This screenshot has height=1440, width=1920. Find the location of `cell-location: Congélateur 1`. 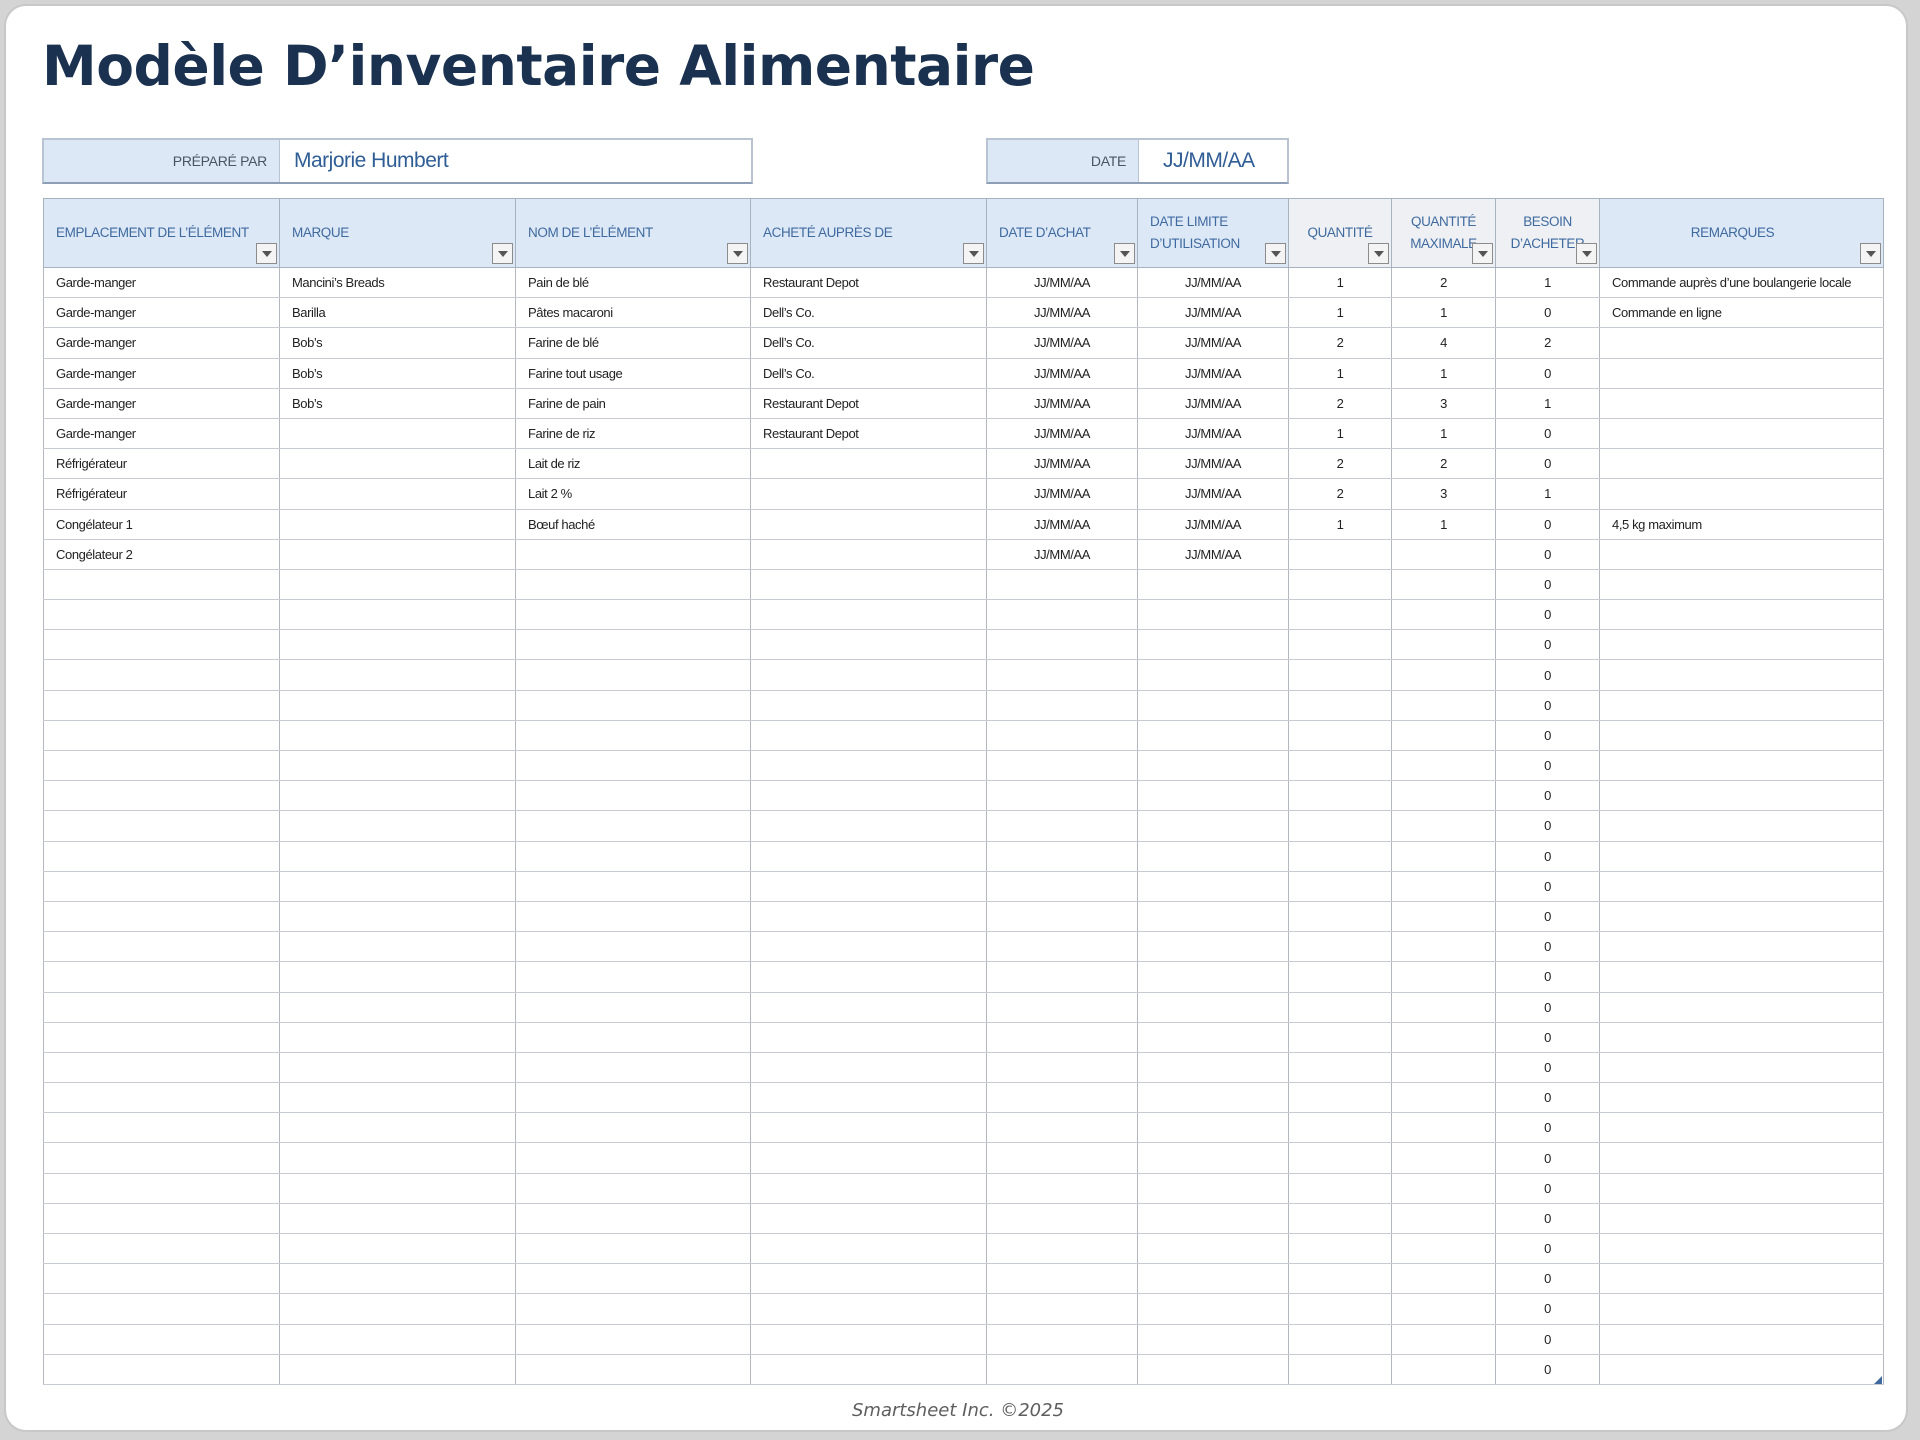

cell-location: Congélateur 1 is located at coordinates (161, 524).